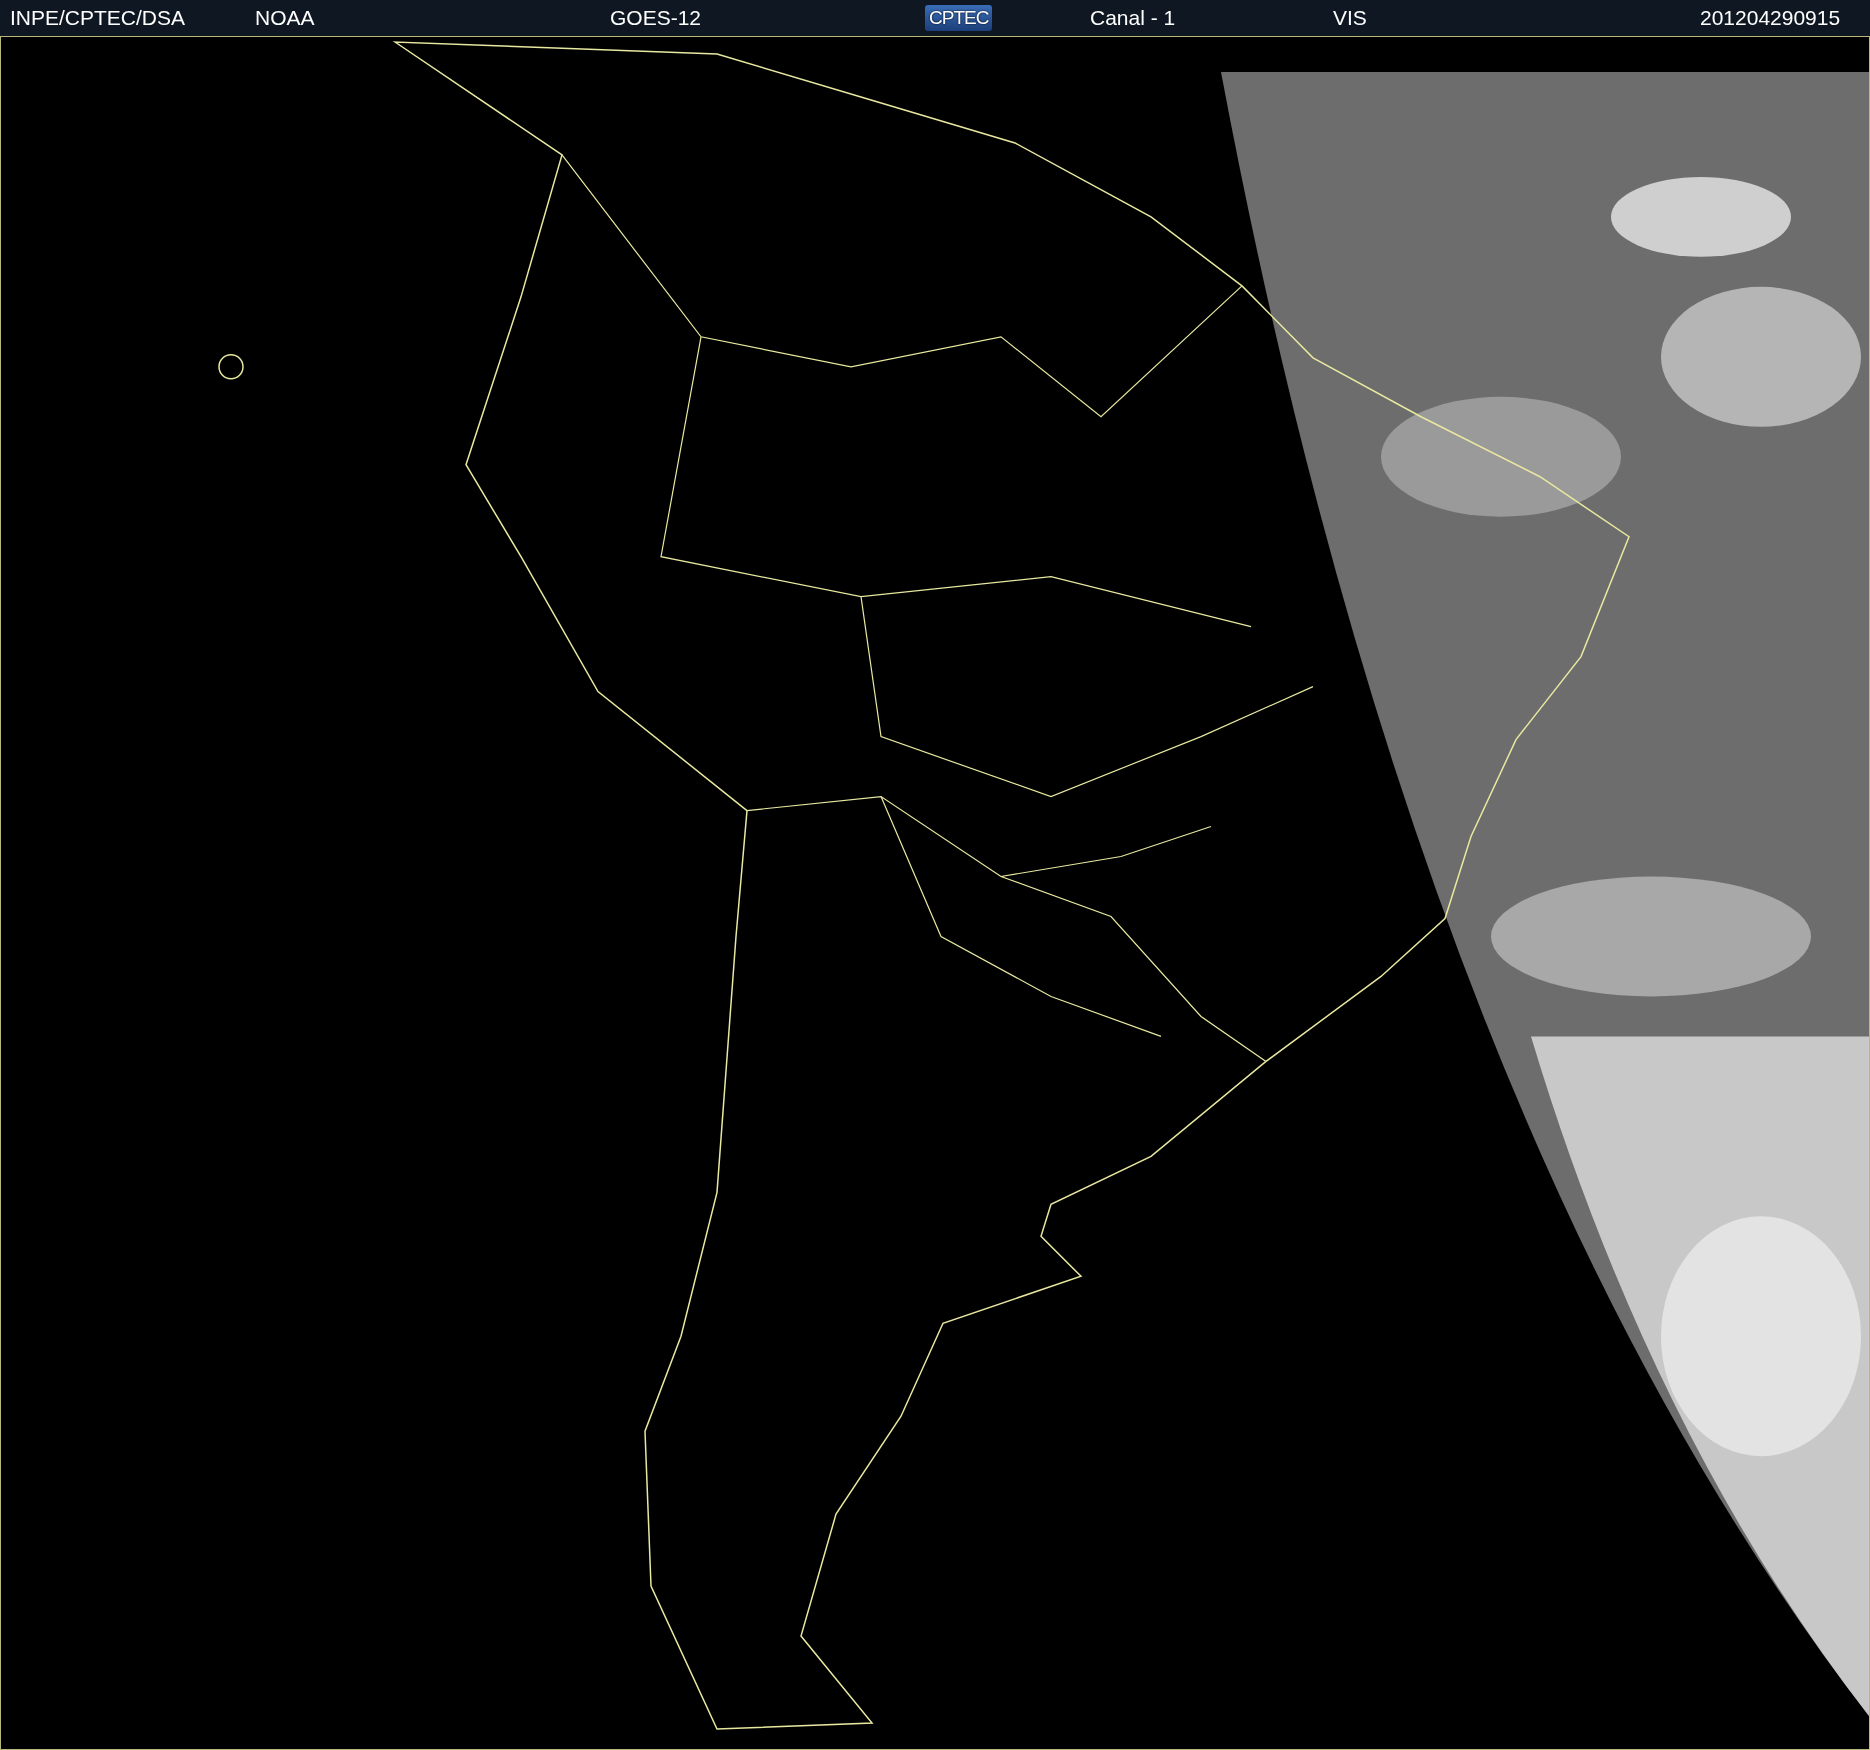 Image resolution: width=1870 pixels, height=1750 pixels. Describe the element at coordinates (285, 18) in the screenshot. I see `header-label: NOAA` at that location.